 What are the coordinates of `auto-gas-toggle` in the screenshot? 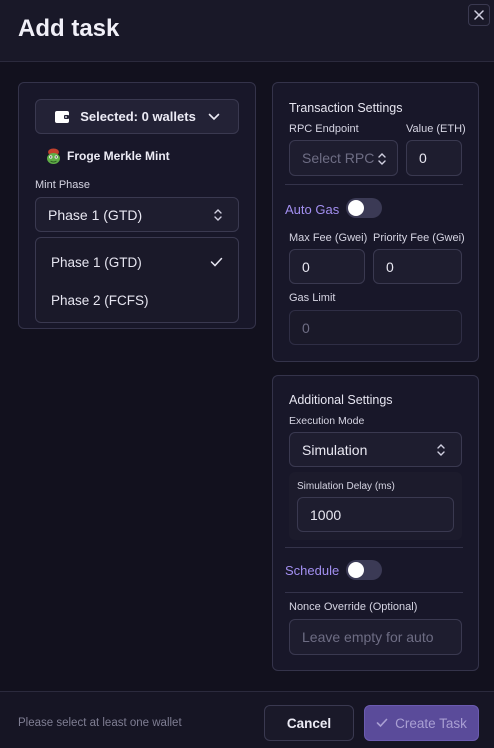 It's located at (364, 208).